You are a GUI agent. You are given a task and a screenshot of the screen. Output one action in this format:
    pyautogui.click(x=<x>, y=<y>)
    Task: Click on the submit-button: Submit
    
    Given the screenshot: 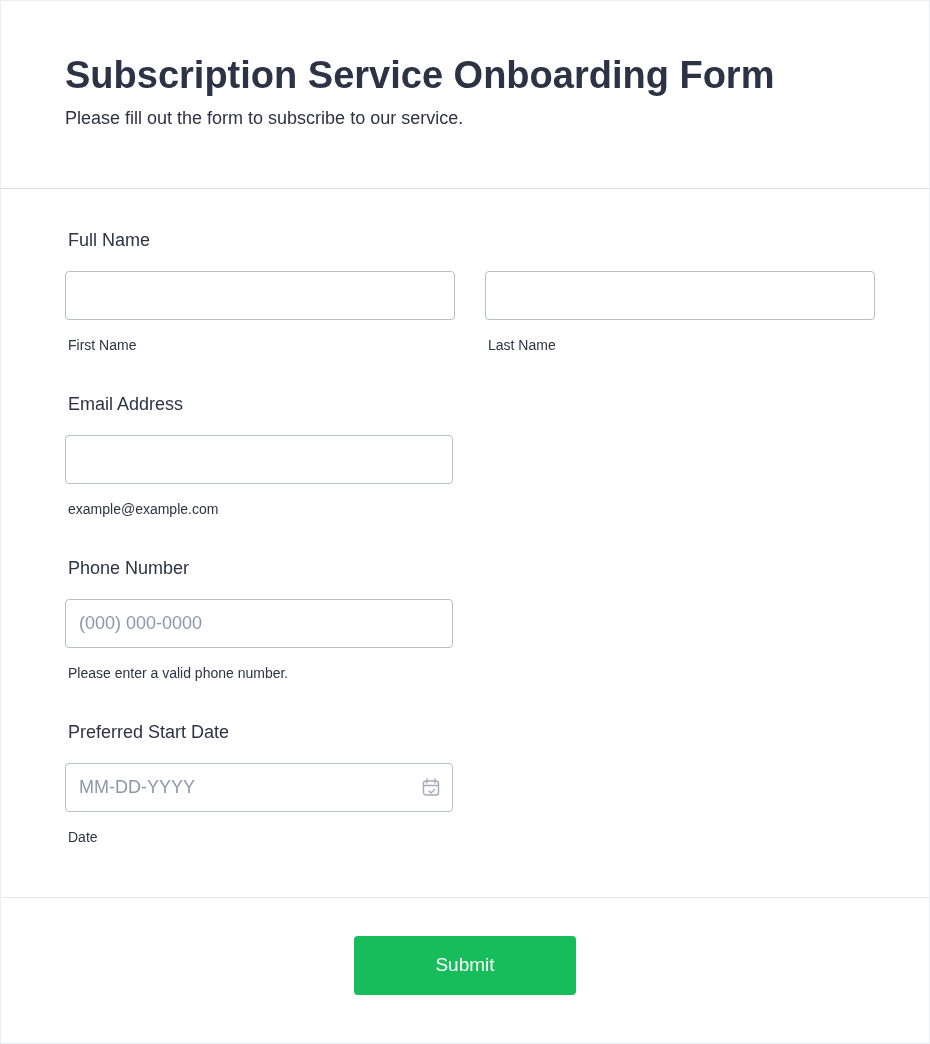 What is the action you would take?
    pyautogui.click(x=465, y=965)
    